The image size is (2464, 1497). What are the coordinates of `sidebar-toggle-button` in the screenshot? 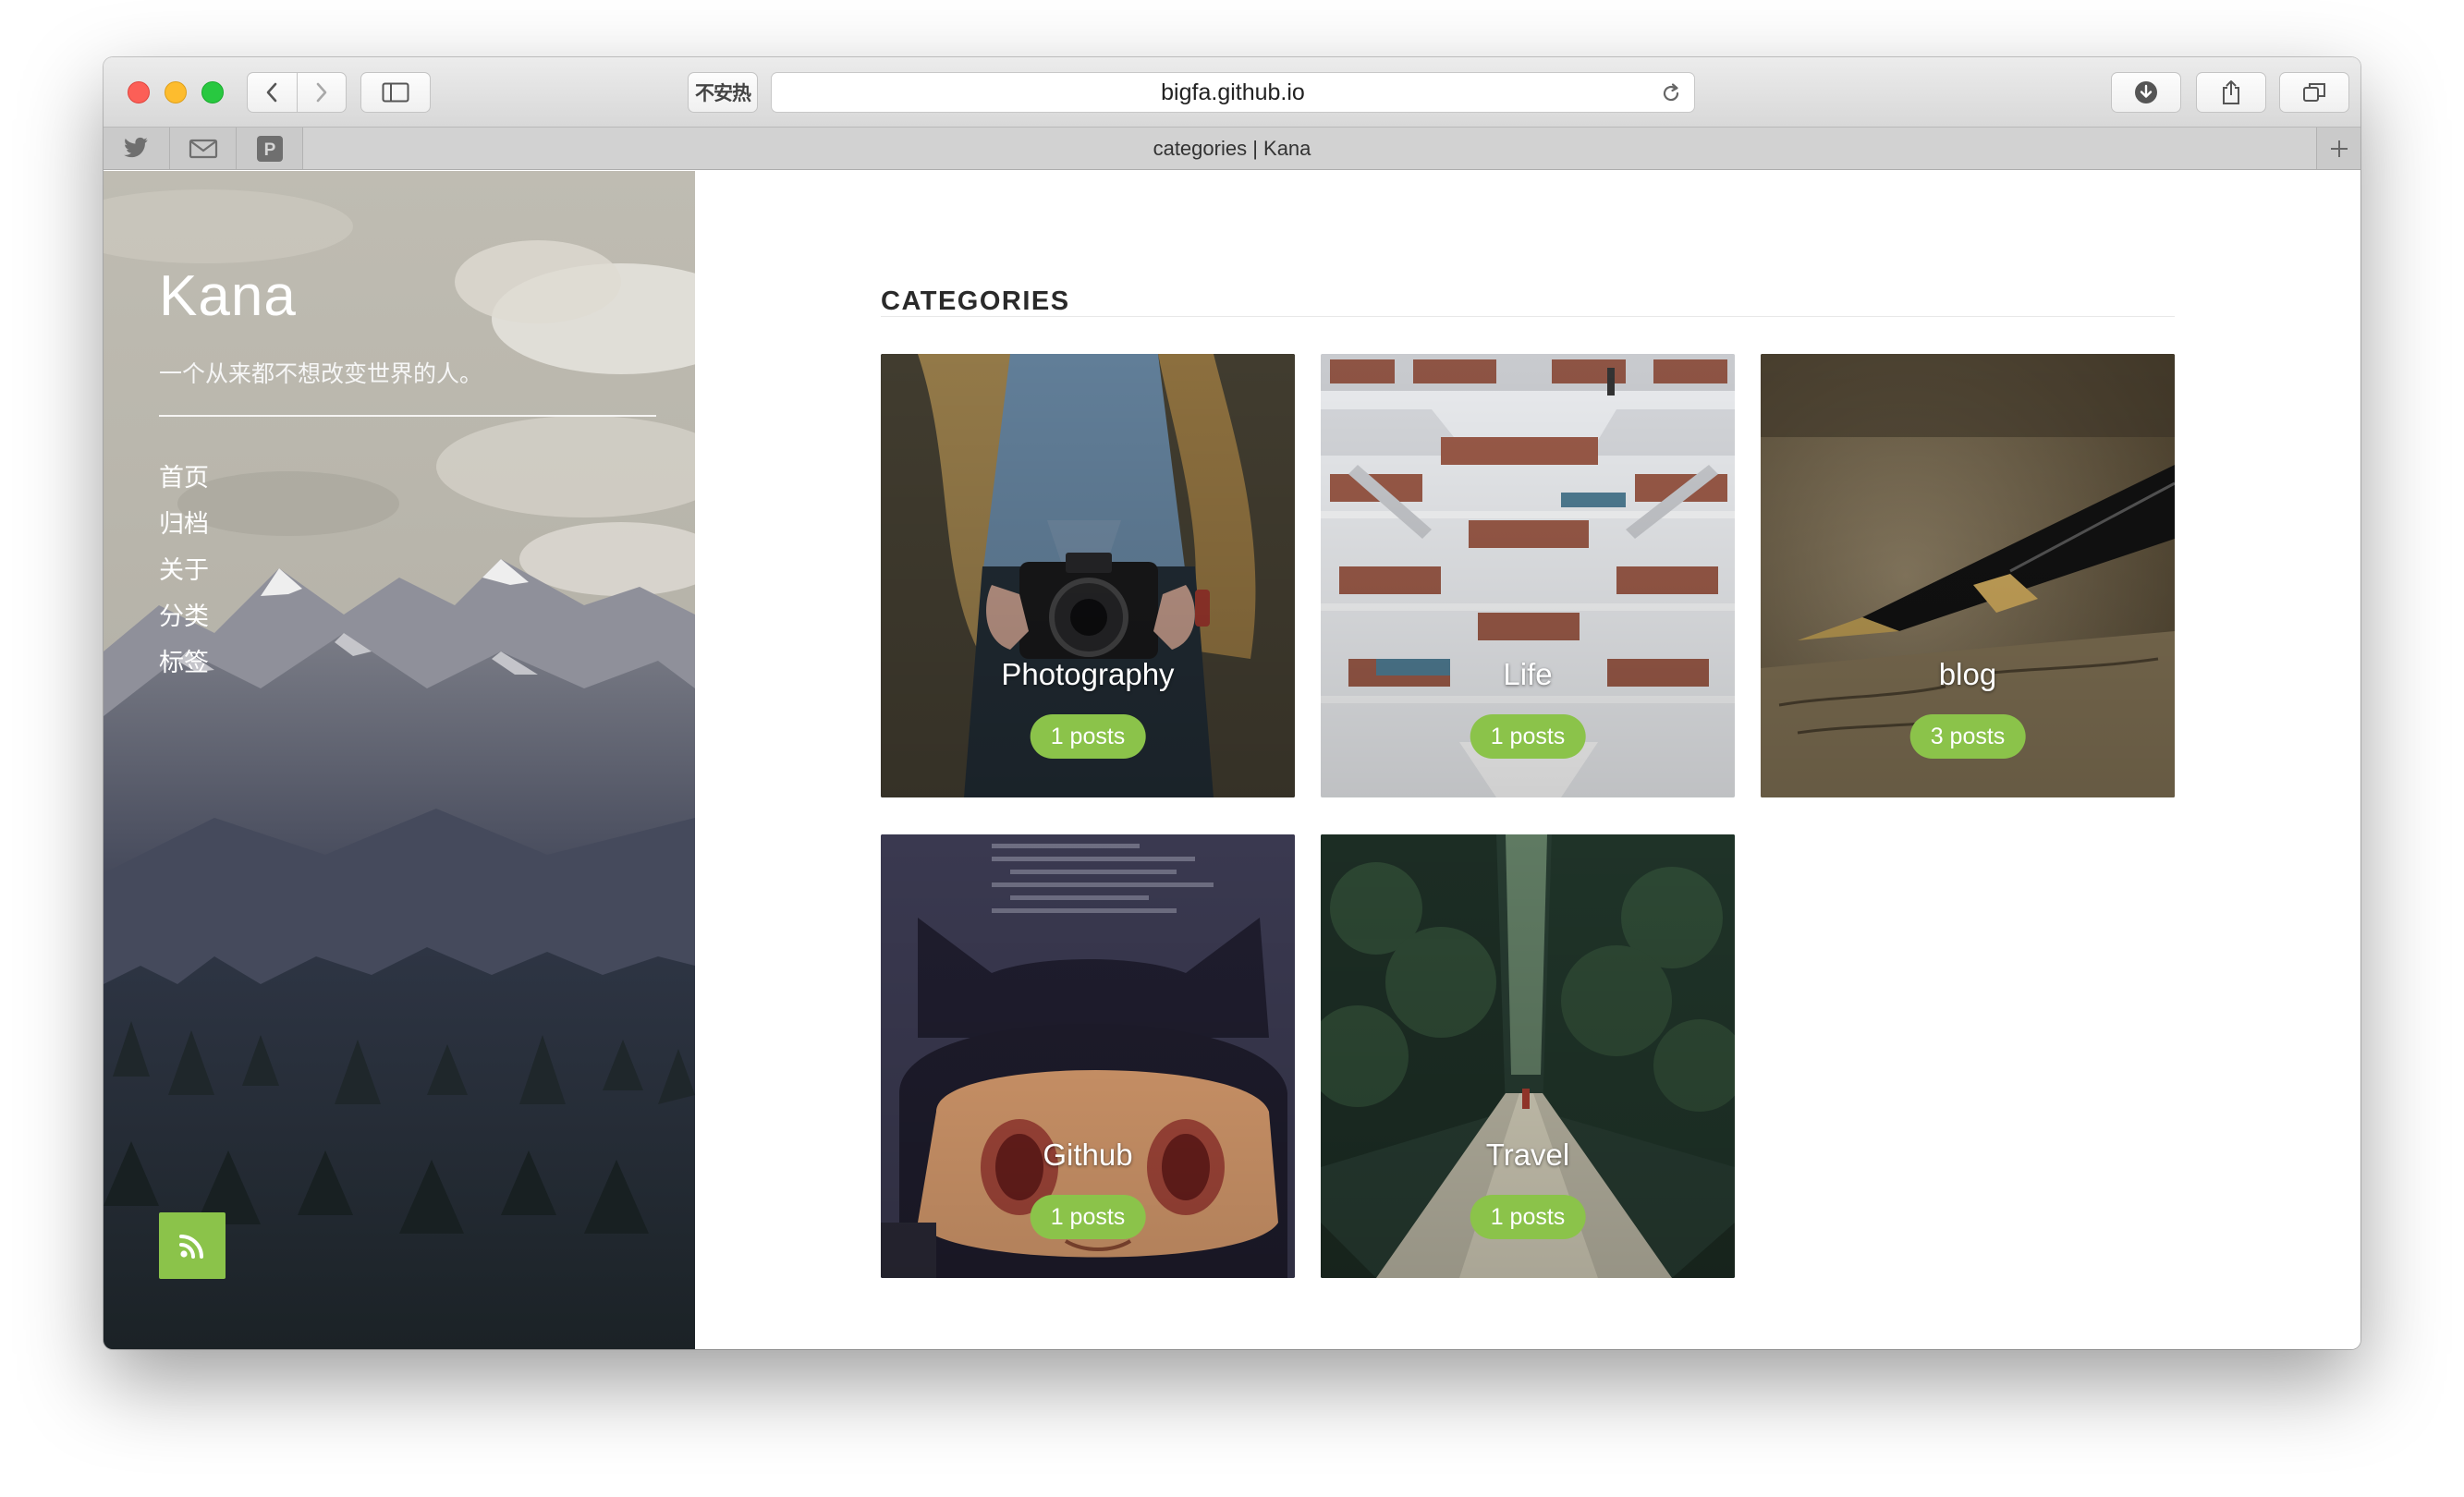 It's located at (395, 92).